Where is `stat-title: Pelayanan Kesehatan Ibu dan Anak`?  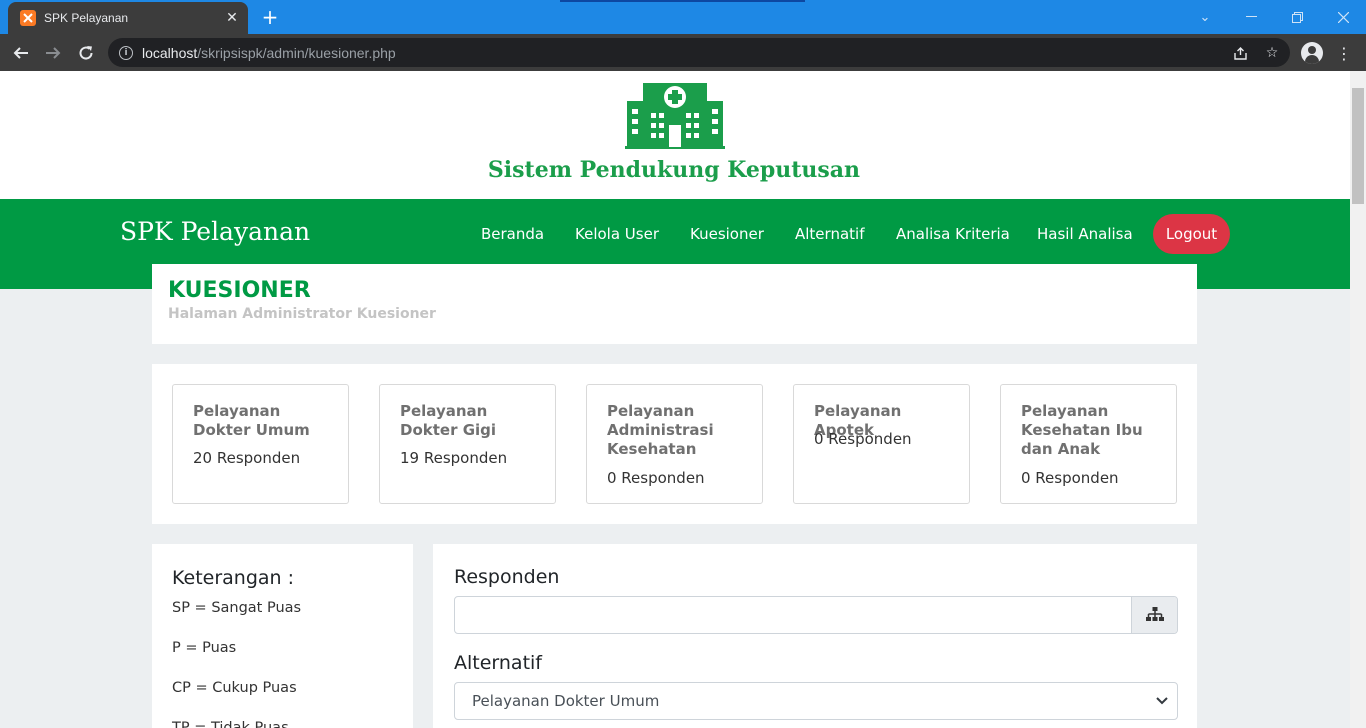
stat-title: Pelayanan Kesehatan Ibu dan Anak is located at coordinates (1082, 430).